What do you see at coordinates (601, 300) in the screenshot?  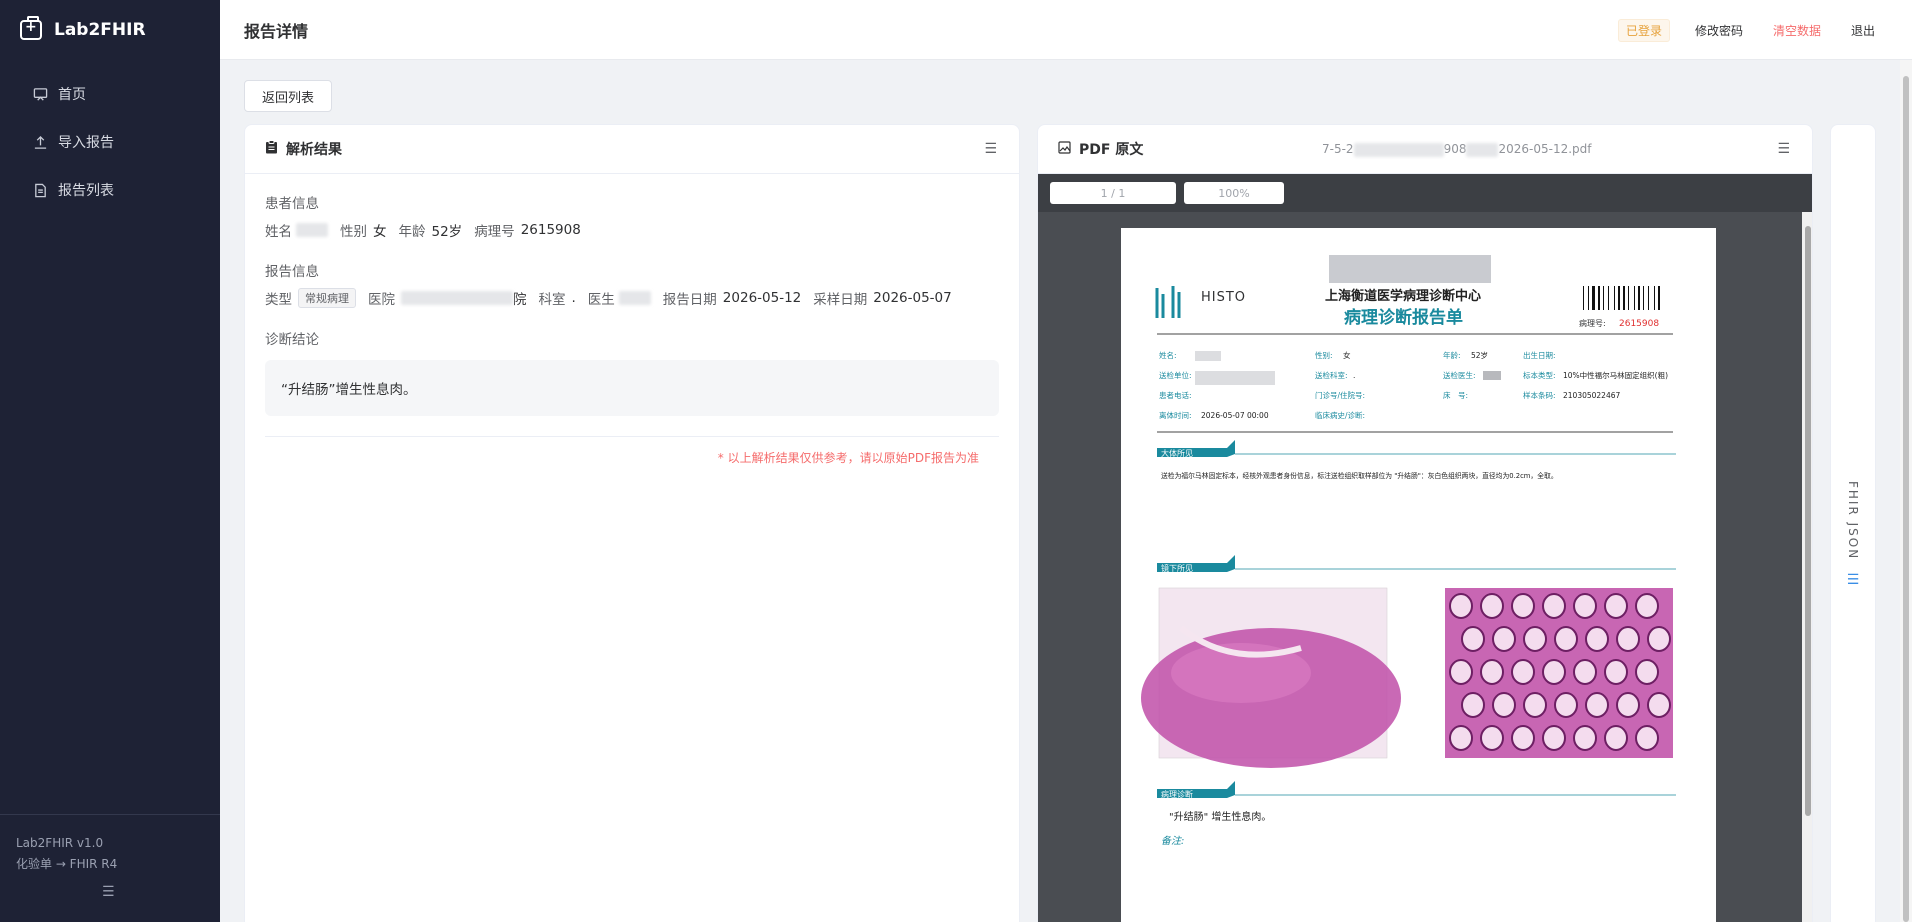 I see `doctor-label: 医生` at bounding box center [601, 300].